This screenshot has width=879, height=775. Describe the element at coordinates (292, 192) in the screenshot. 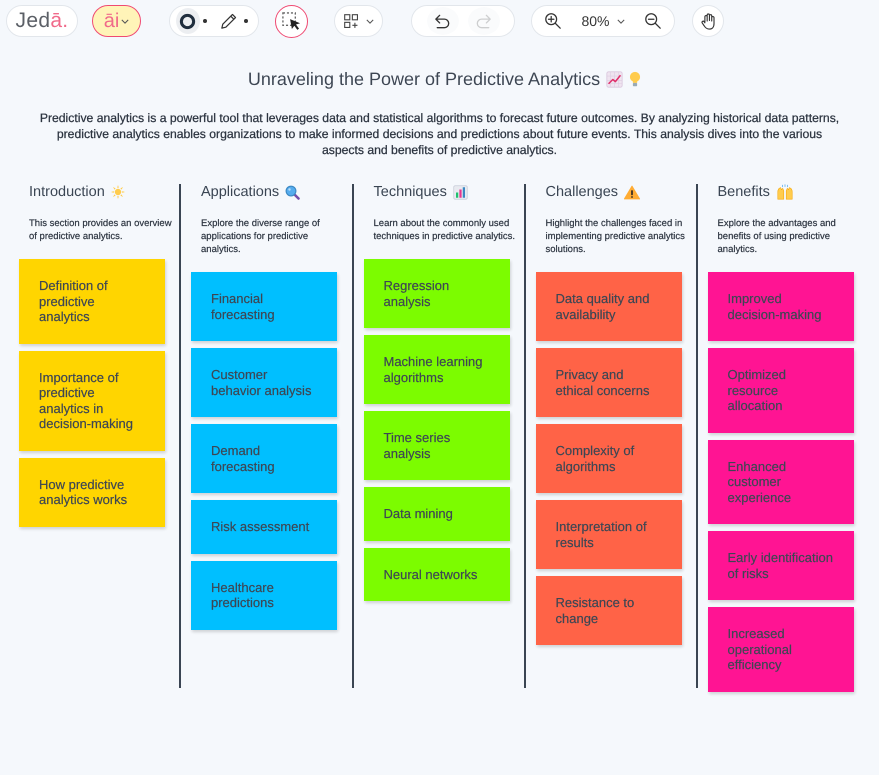

I see `magnifier-icon` at that location.